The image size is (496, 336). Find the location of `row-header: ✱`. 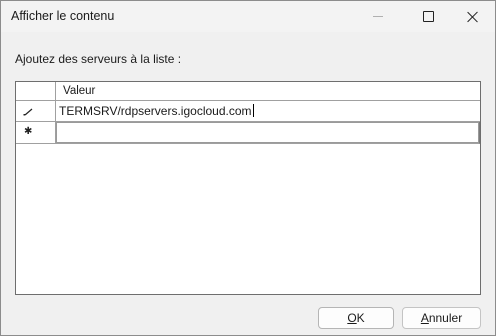

row-header: ✱ is located at coordinates (36, 133).